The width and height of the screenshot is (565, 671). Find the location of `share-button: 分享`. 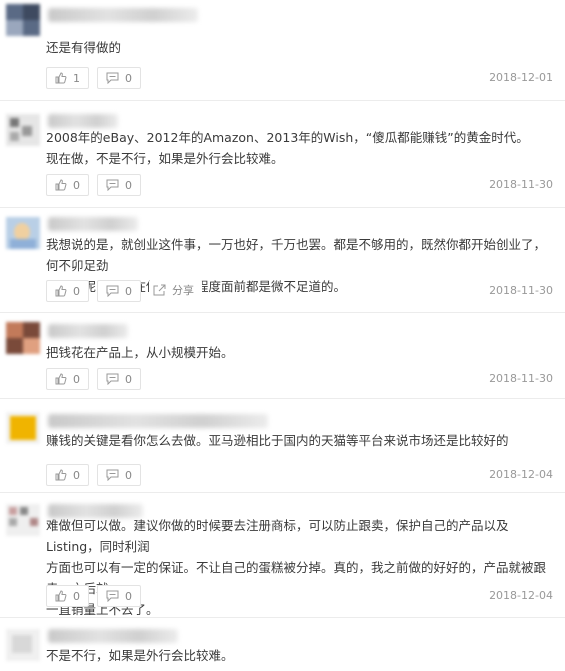

share-button: 分享 is located at coordinates (175, 290).